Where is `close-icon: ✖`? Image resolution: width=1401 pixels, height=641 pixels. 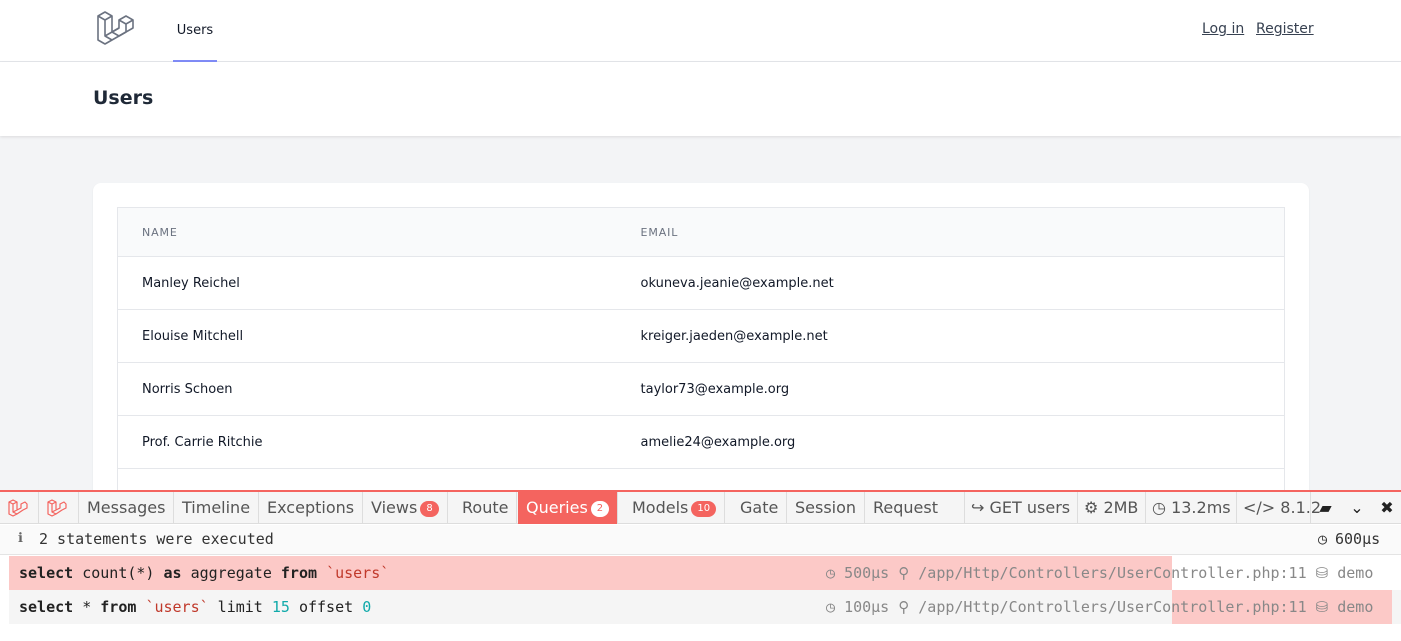
close-icon: ✖ is located at coordinates (1386, 508).